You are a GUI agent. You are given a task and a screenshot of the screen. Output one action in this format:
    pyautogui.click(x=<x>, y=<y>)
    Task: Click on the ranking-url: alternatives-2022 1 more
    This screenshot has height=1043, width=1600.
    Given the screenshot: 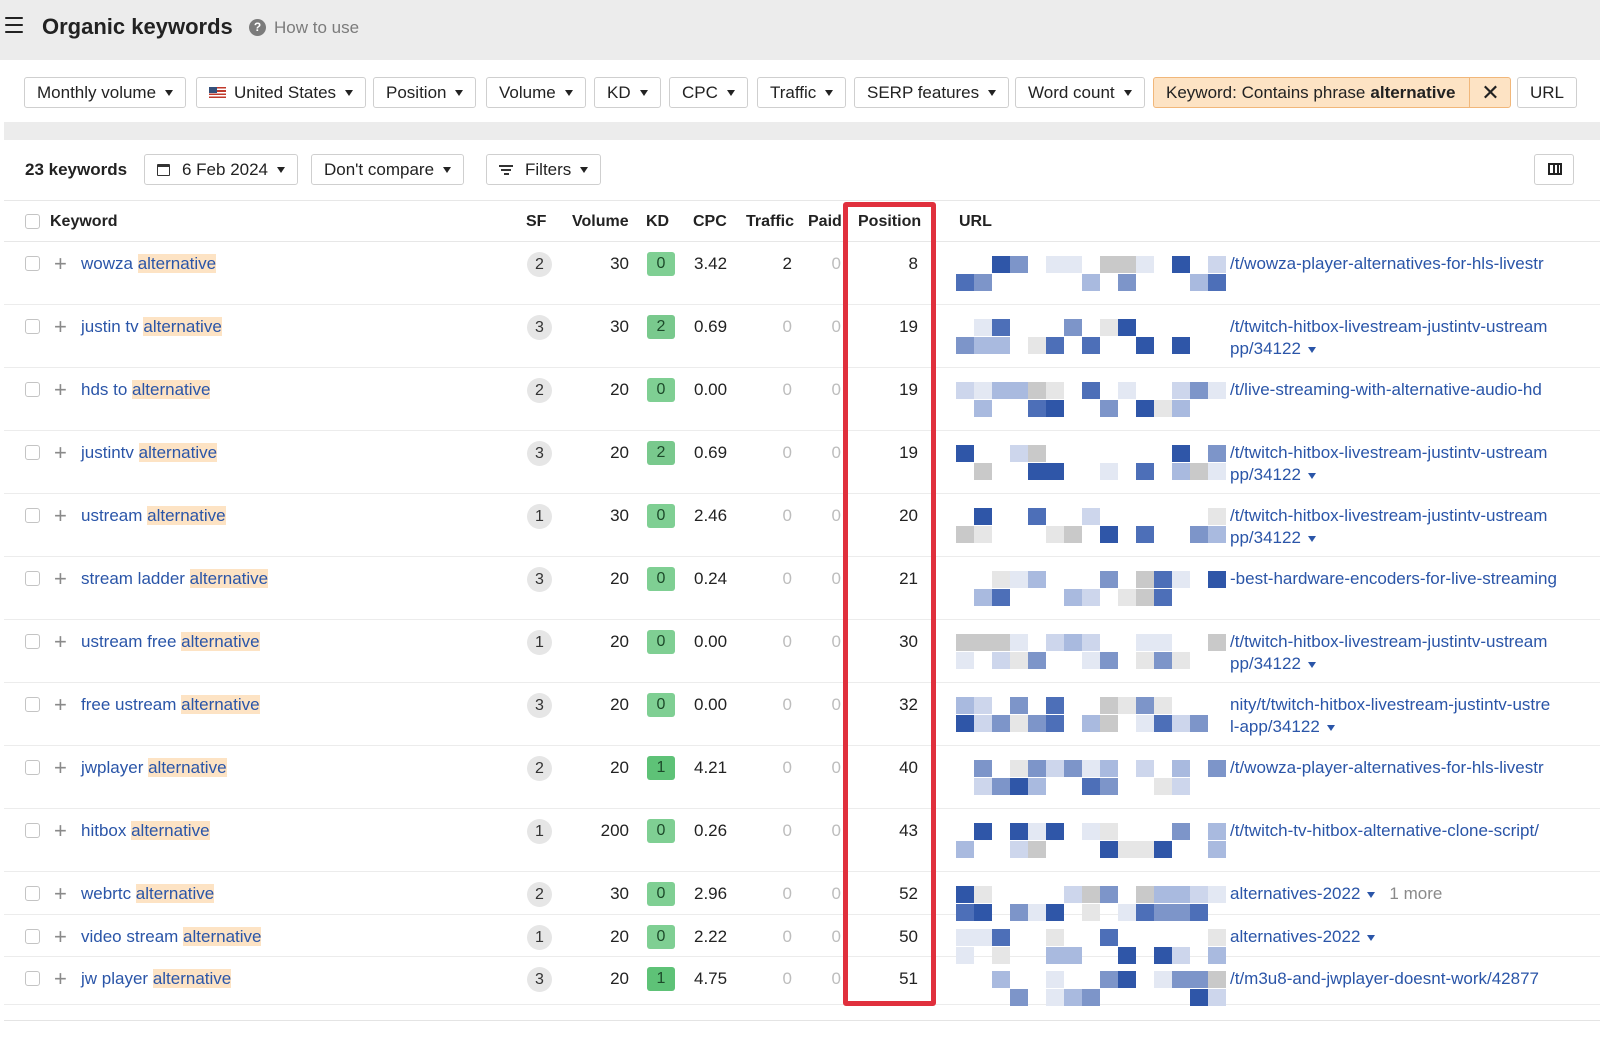 What is the action you would take?
    pyautogui.click(x=1400, y=894)
    